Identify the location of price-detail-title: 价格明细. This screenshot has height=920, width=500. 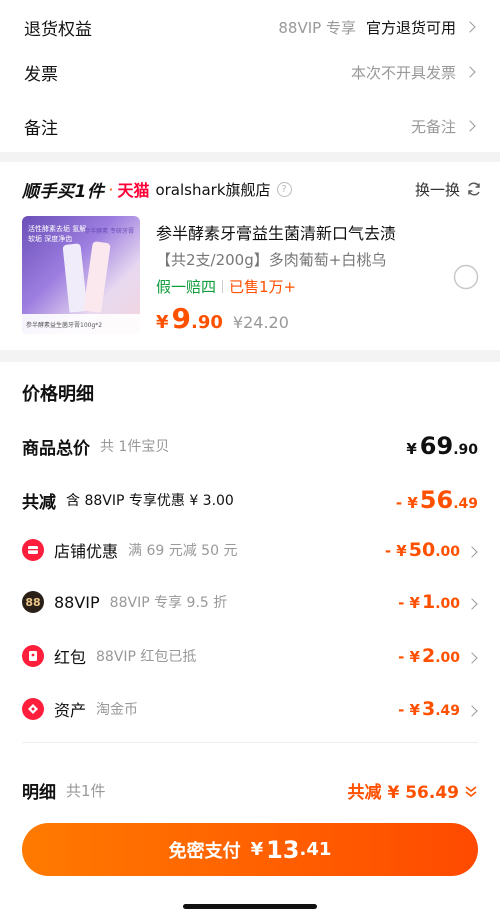
(58, 394).